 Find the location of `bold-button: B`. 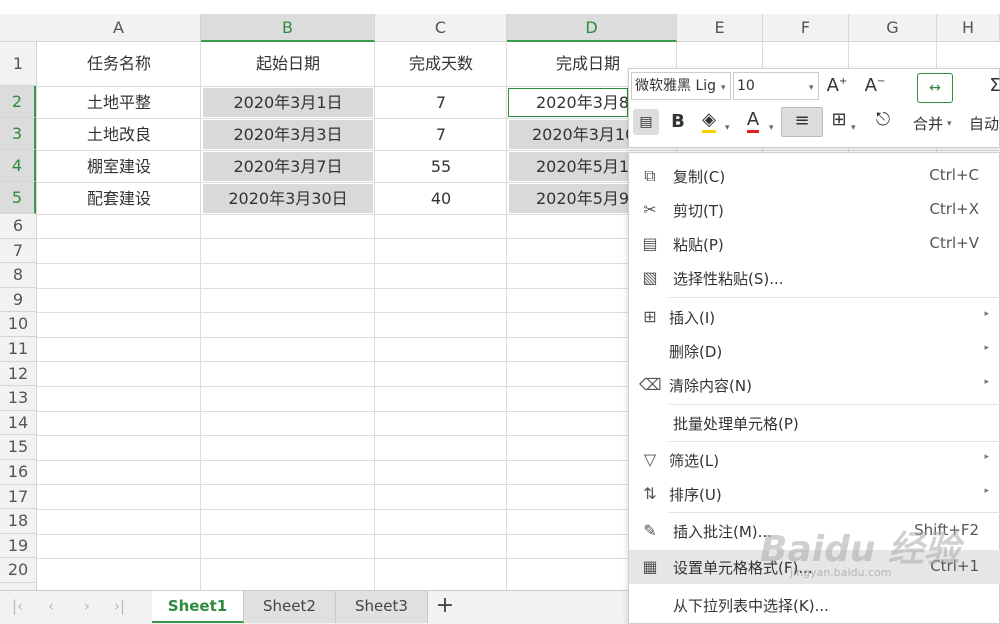

bold-button: B is located at coordinates (678, 121).